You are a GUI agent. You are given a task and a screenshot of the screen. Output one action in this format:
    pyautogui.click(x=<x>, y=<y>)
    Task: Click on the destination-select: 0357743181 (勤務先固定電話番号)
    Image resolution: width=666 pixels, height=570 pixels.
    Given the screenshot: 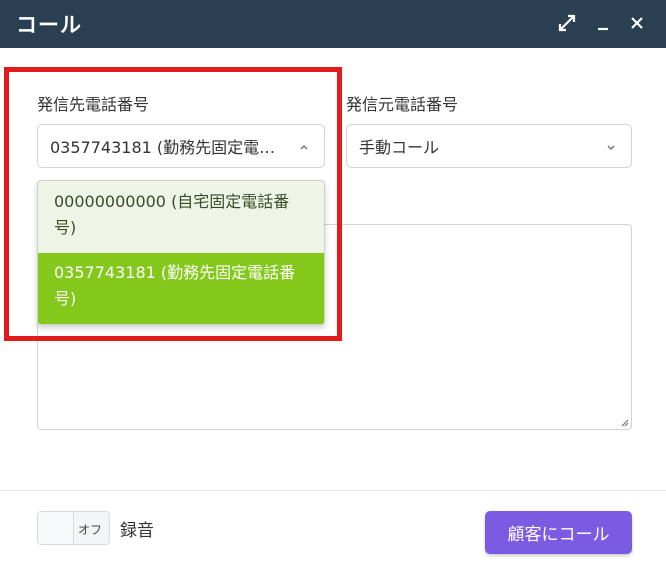 What is the action you would take?
    pyautogui.click(x=181, y=146)
    